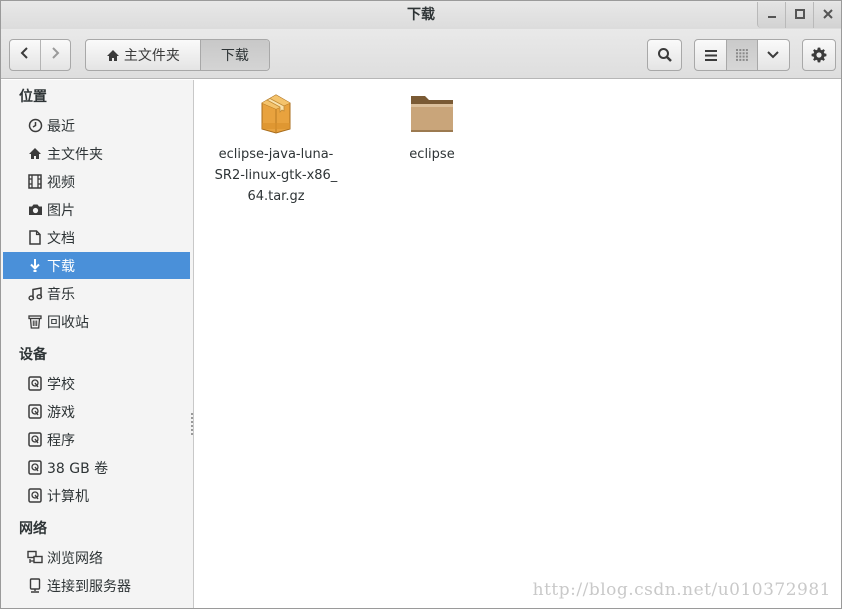 This screenshot has height=609, width=842. I want to click on network-icon, so click(35, 558).